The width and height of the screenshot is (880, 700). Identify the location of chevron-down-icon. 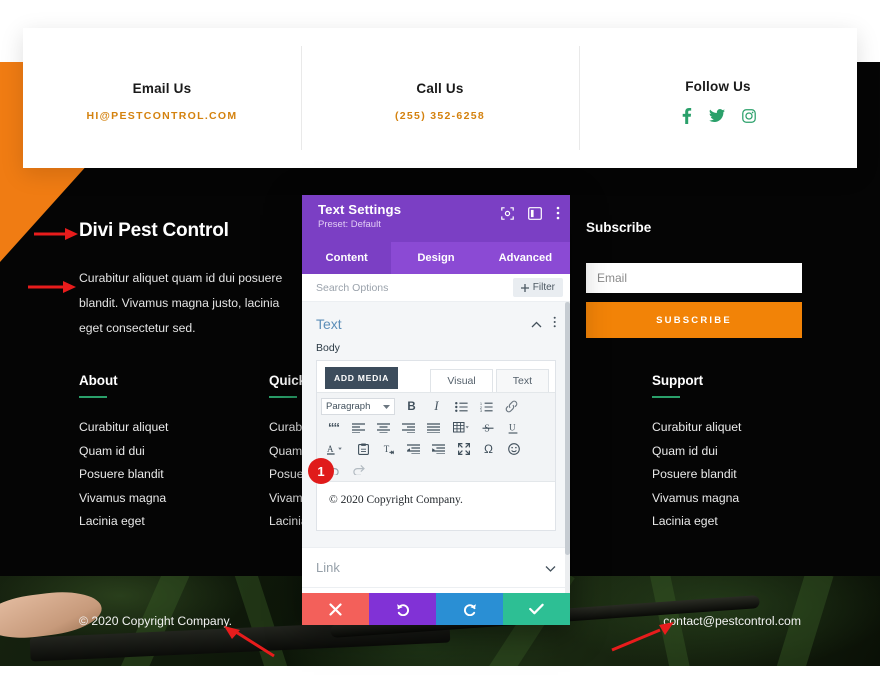
(550, 568).